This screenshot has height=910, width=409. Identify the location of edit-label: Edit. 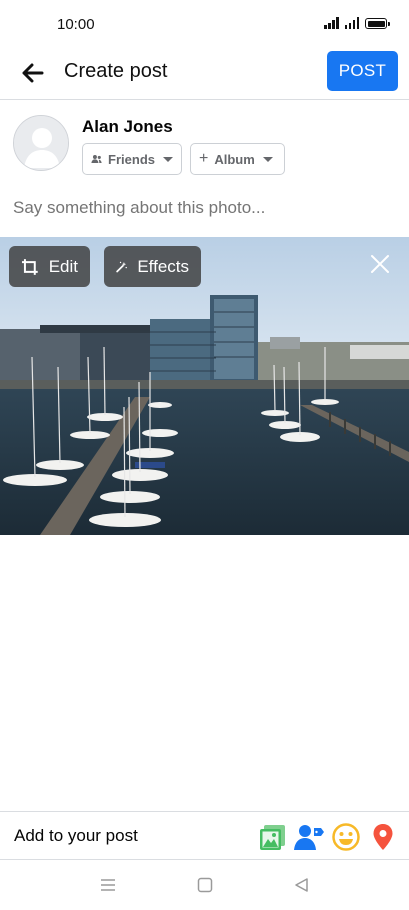
(63, 266).